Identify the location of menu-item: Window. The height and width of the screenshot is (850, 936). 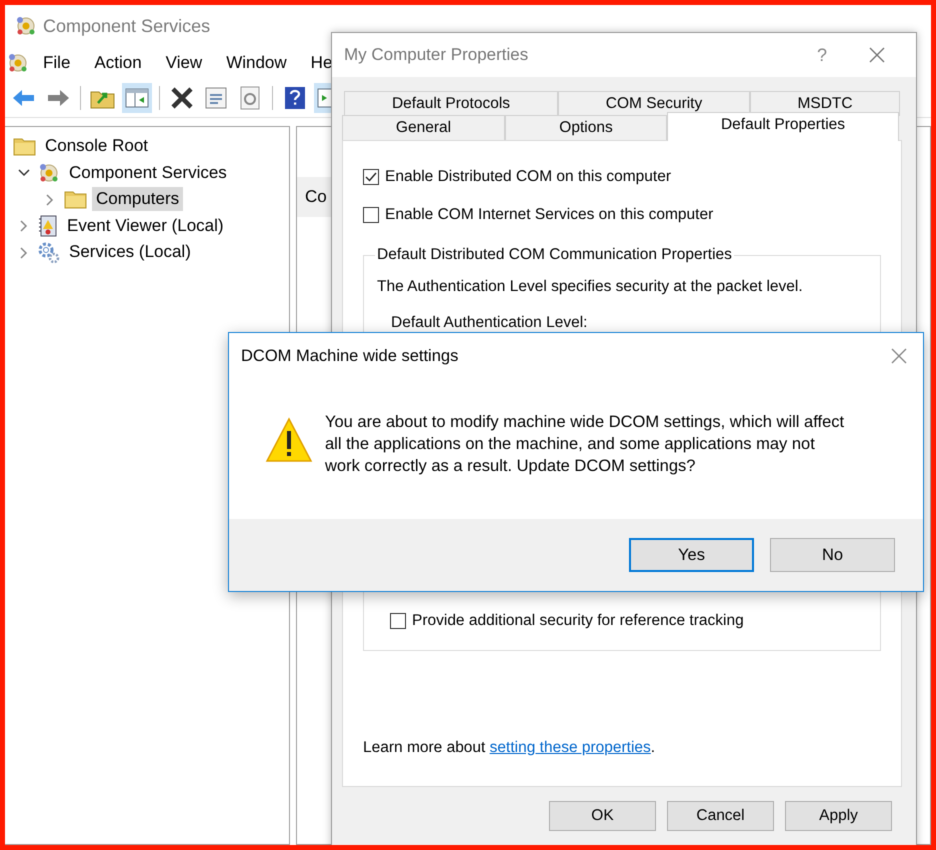
(256, 63).